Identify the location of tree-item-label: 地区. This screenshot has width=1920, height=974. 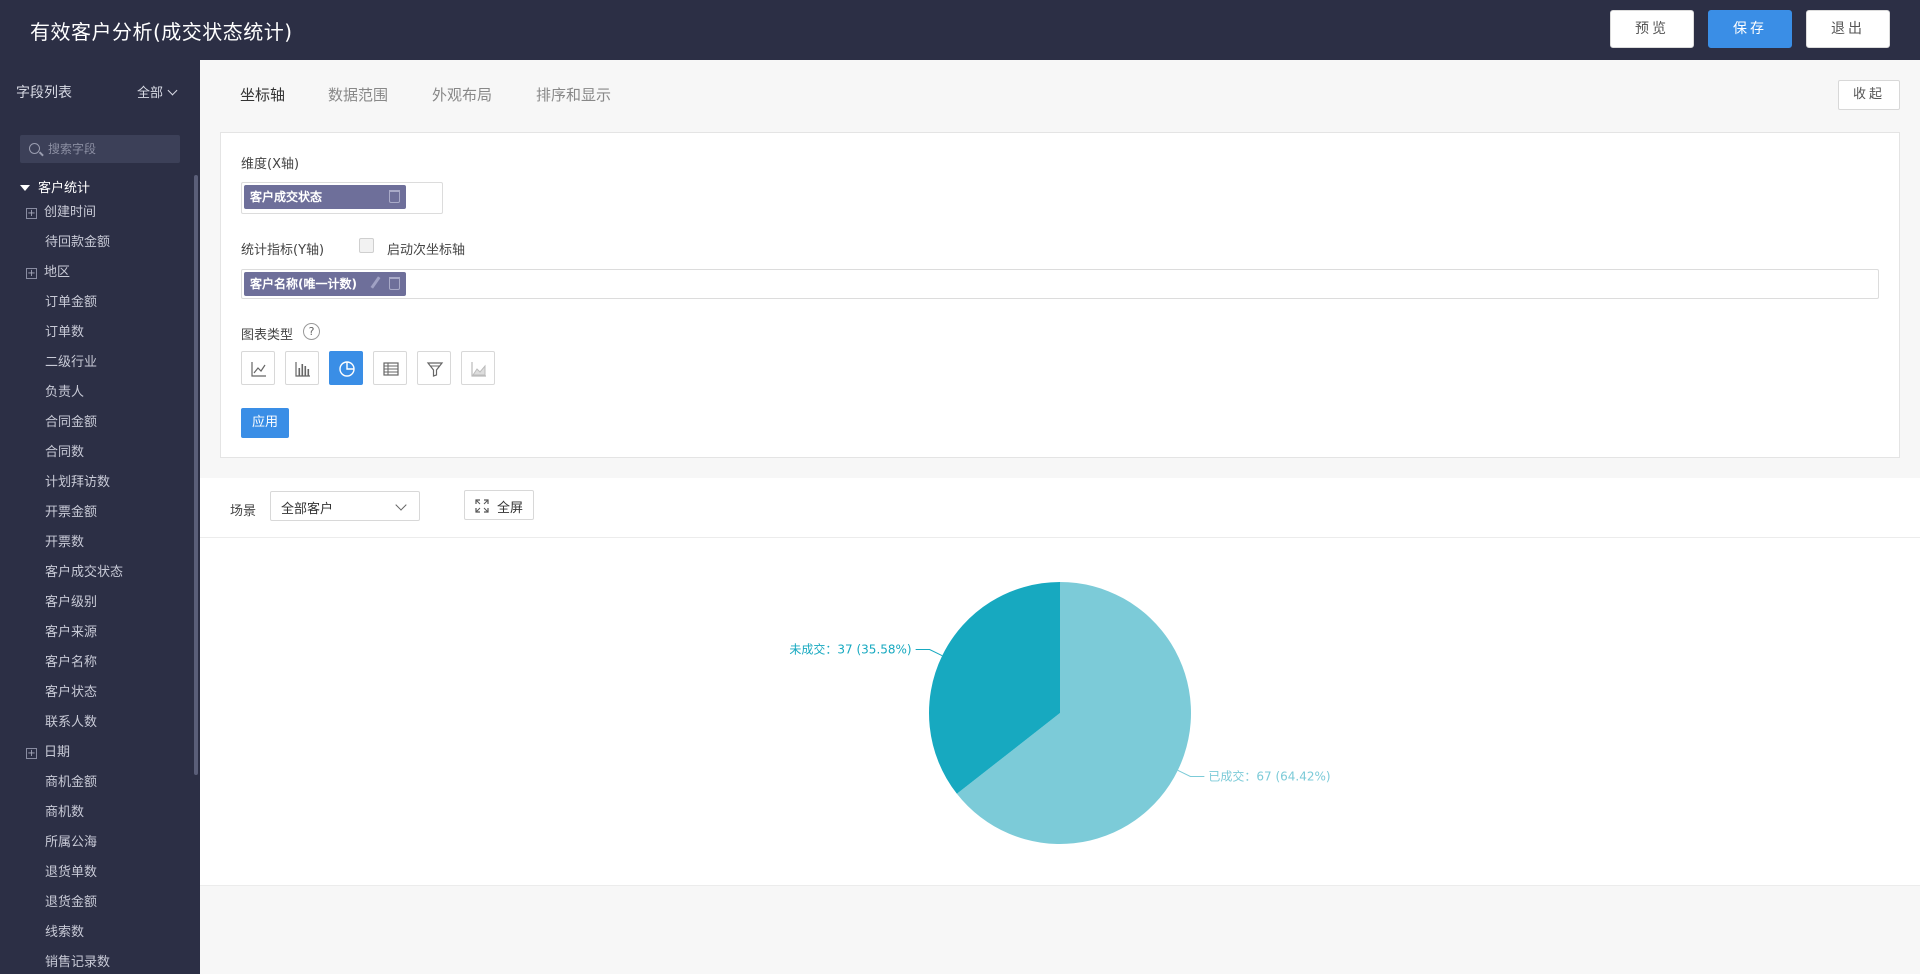
(57, 272).